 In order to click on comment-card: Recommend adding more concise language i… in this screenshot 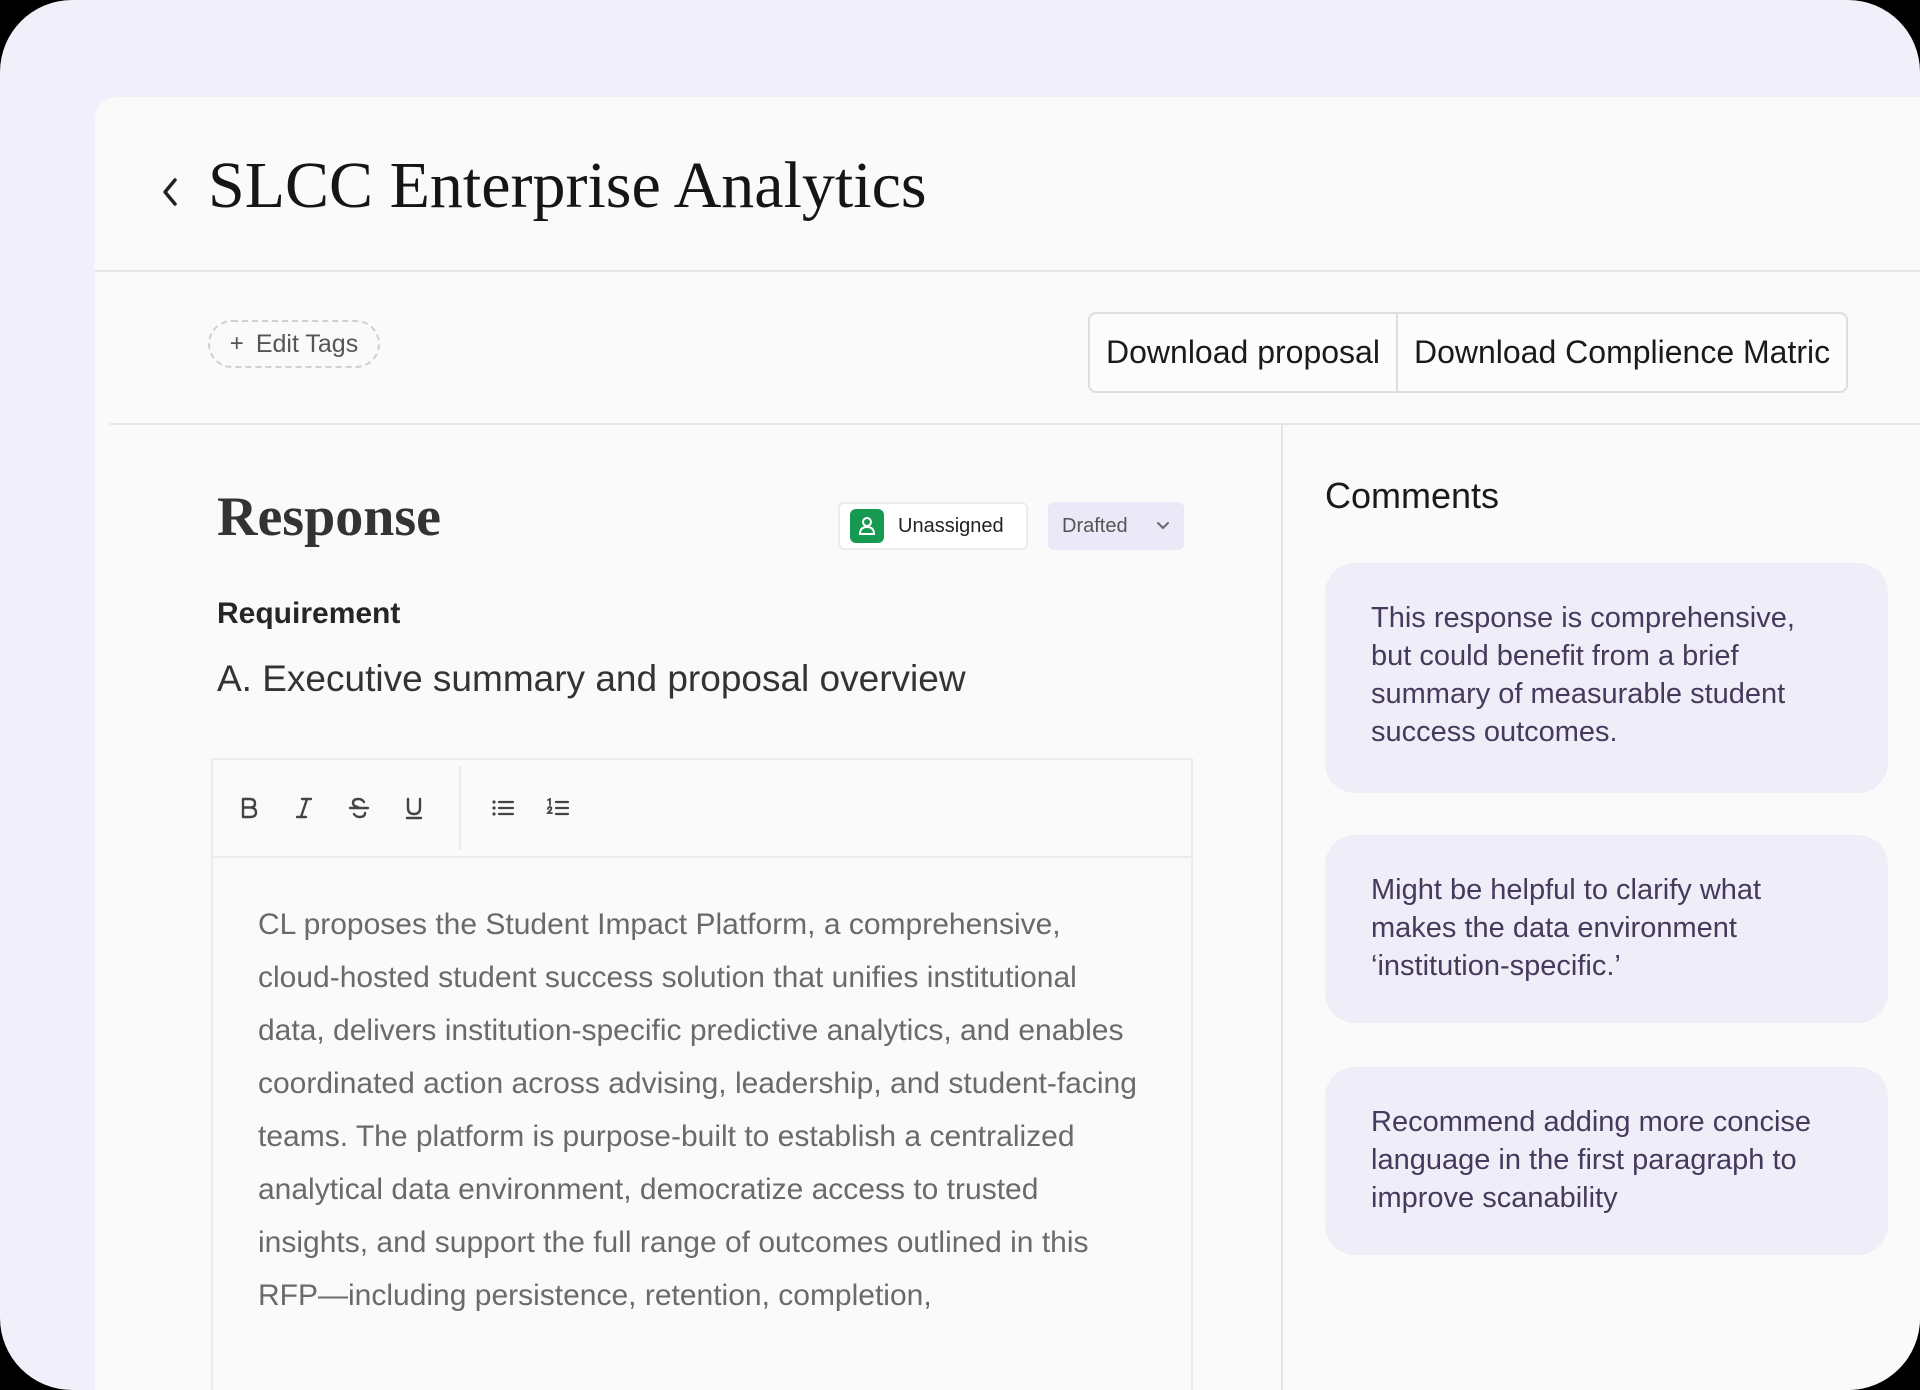, I will do `click(1606, 1161)`.